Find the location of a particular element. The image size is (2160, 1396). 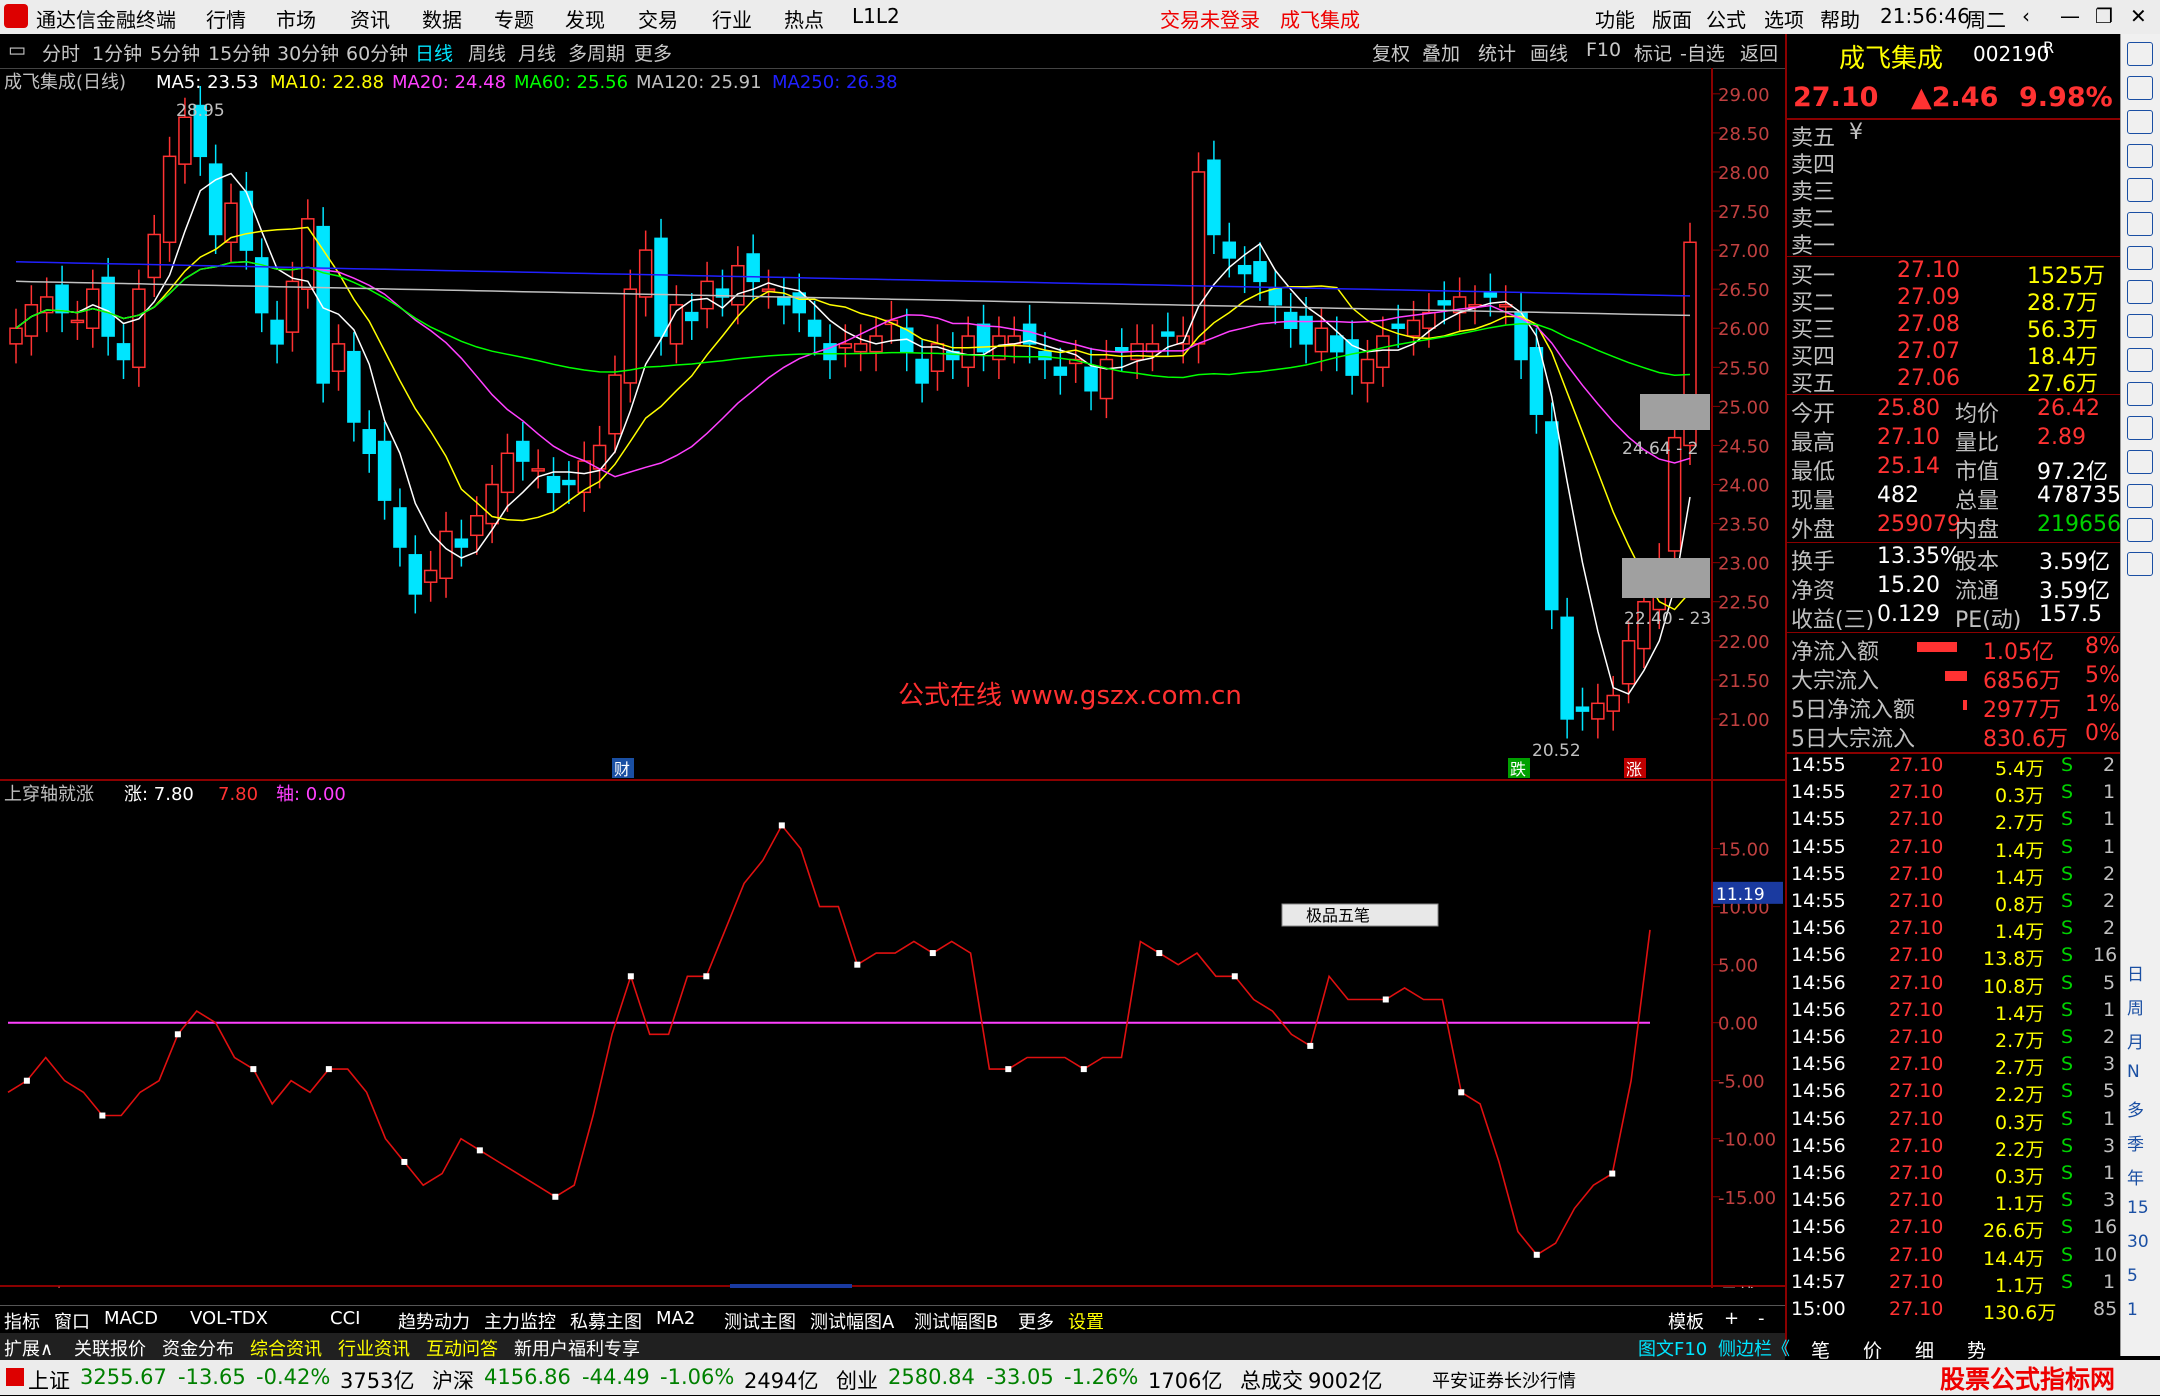

indicator-tab-12: 更多 is located at coordinates (1036, 1321).